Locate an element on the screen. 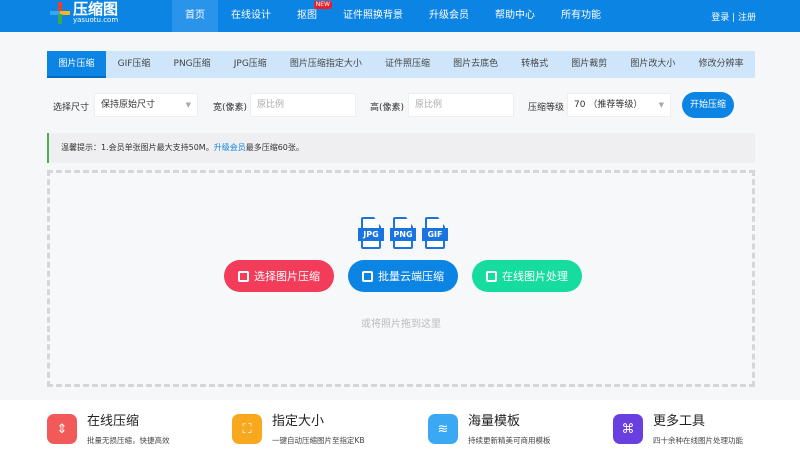  tab-jpg-compress: JPG压缩 is located at coordinates (250, 64).